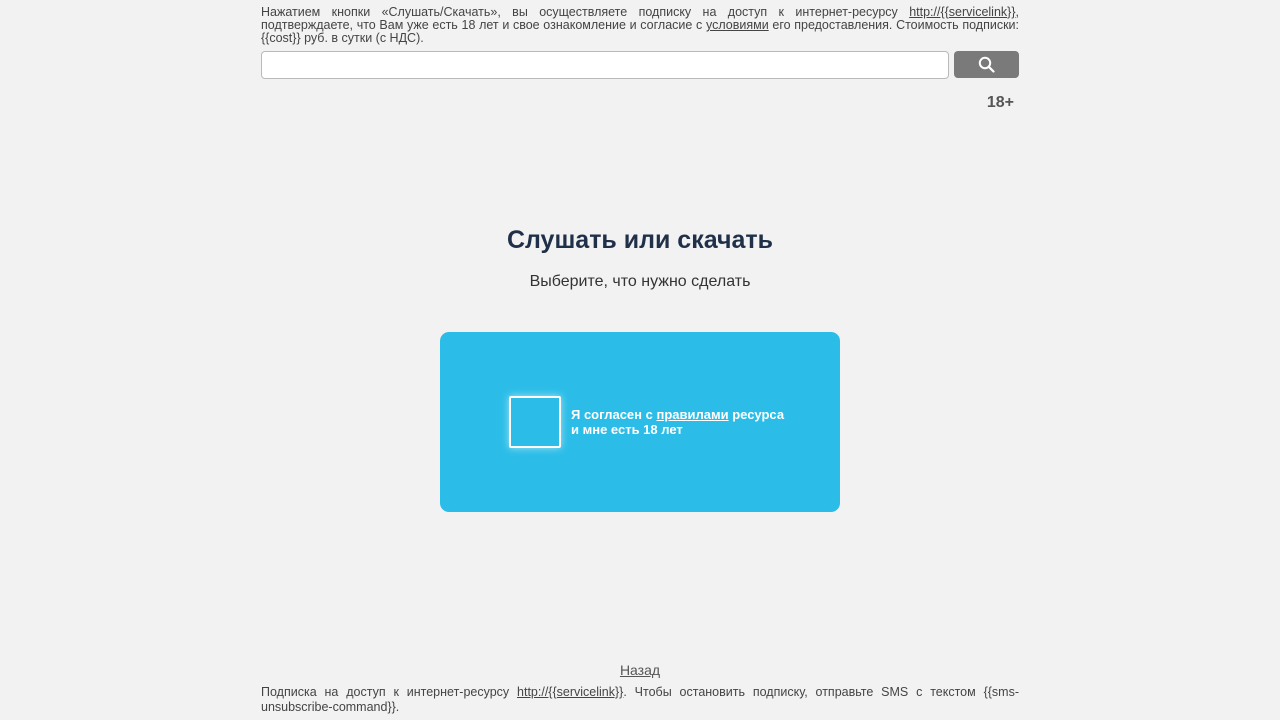  I want to click on back-link: Назад, so click(640, 670).